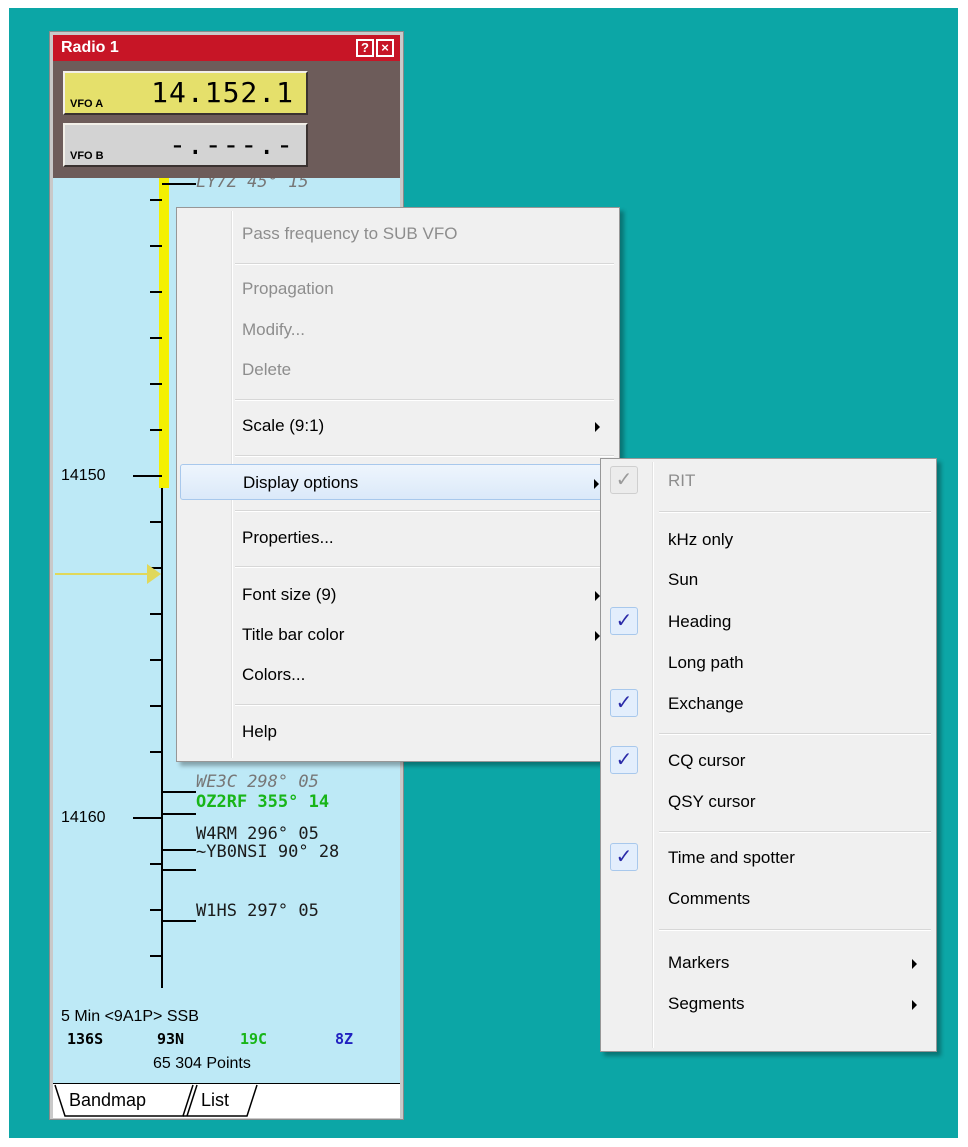 Image resolution: width=968 pixels, height=1147 pixels. Describe the element at coordinates (768, 802) in the screenshot. I see `option-qsy-cursor: QSY cursor` at that location.